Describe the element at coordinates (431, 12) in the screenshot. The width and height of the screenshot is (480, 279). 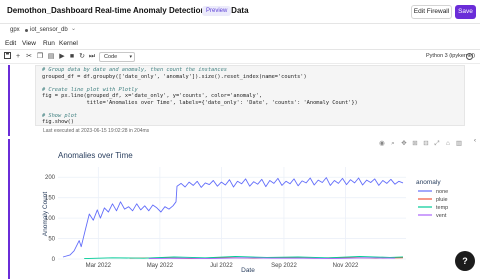
I see `edit-firewall-button: Edit Firewall` at that location.